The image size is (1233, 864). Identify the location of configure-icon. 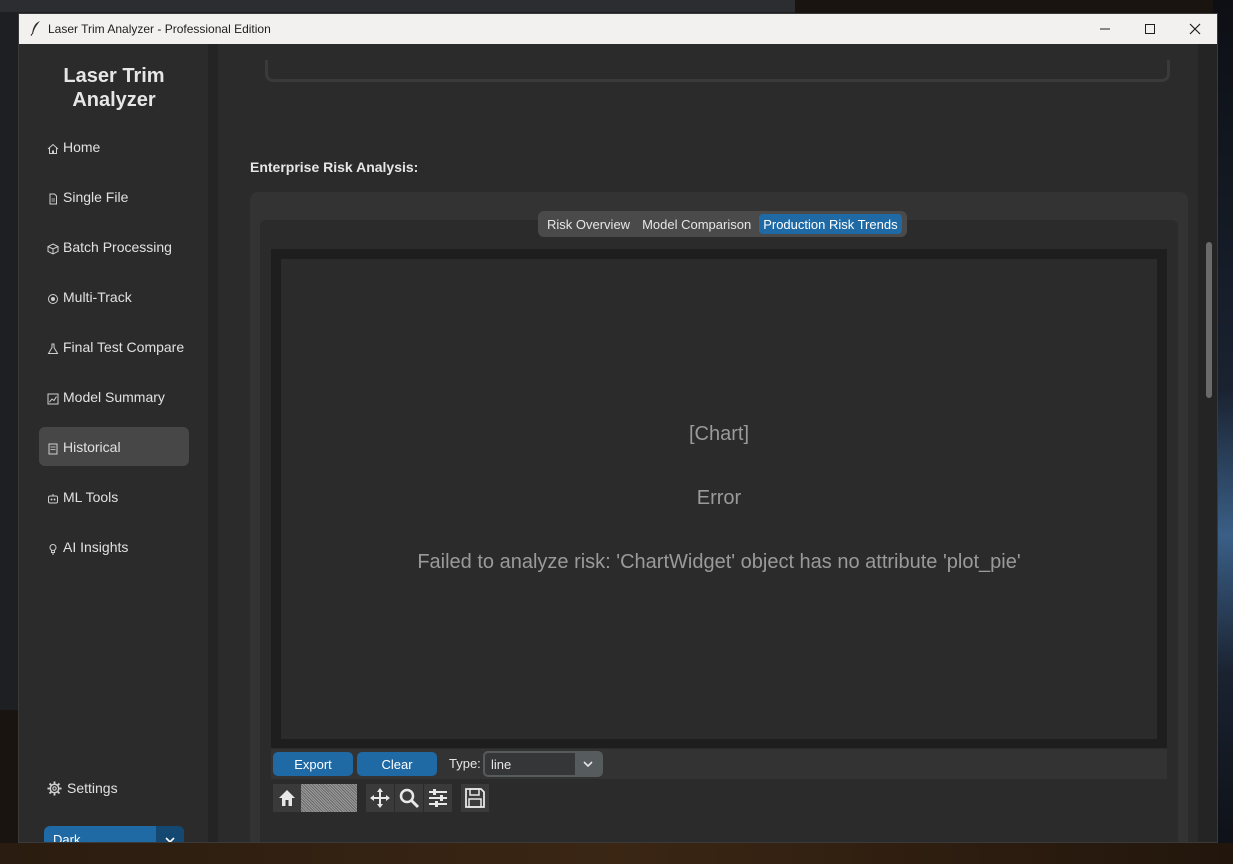
(438, 798).